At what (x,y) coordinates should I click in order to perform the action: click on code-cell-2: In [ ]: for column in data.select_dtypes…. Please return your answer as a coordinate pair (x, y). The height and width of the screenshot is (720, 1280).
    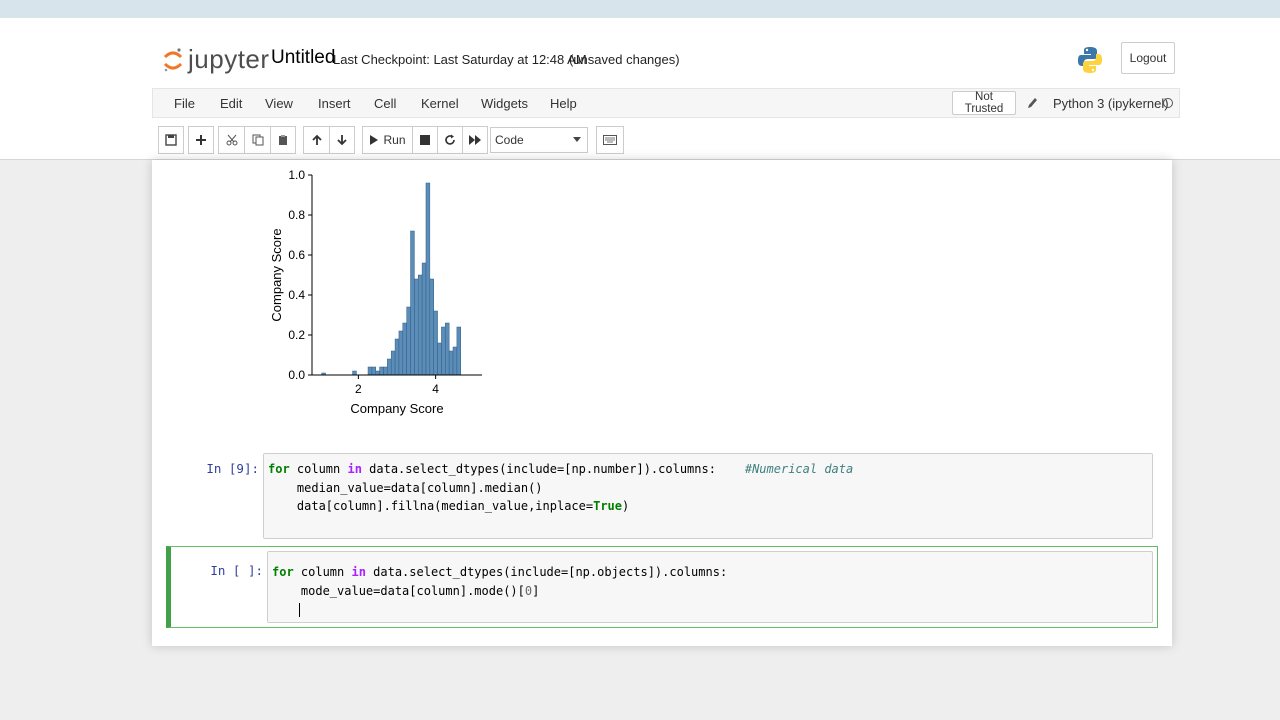
    Looking at the image, I should click on (662, 587).